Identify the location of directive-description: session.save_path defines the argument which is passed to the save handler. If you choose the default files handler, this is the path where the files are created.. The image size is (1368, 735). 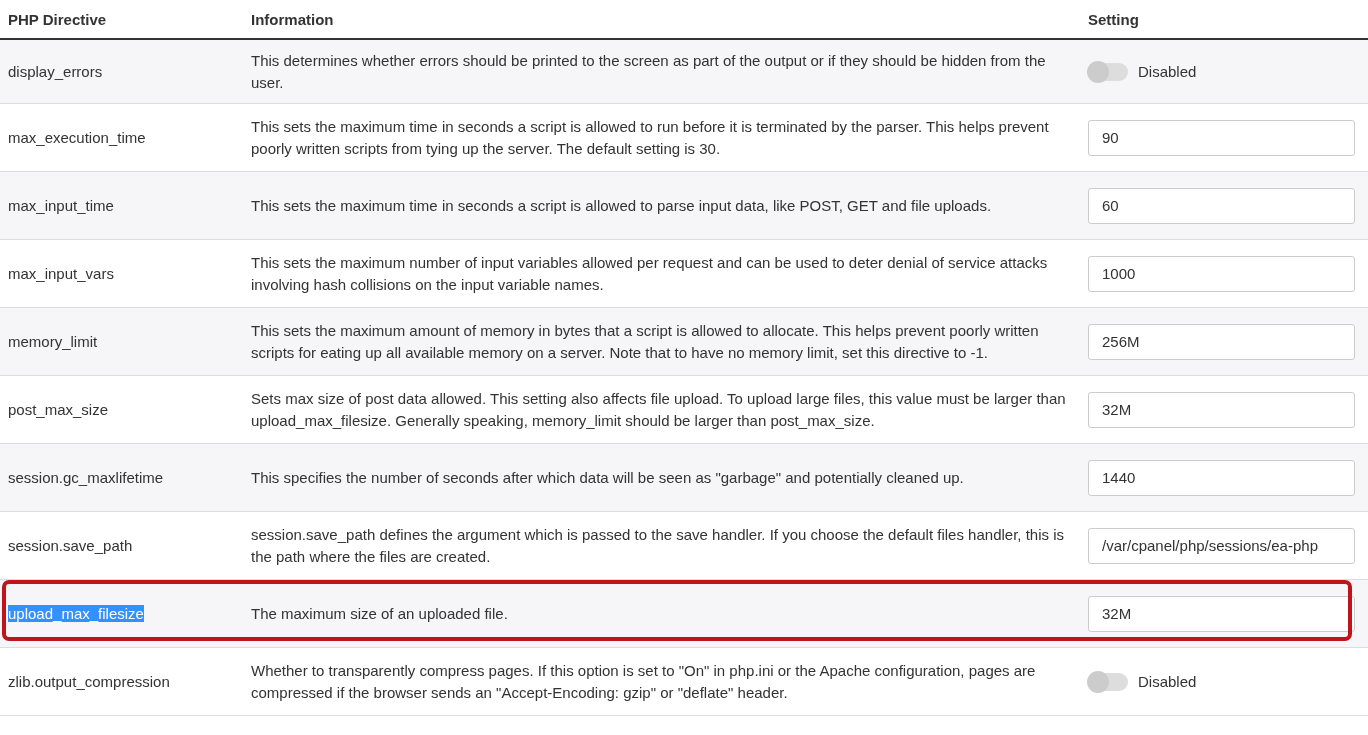
(657, 545).